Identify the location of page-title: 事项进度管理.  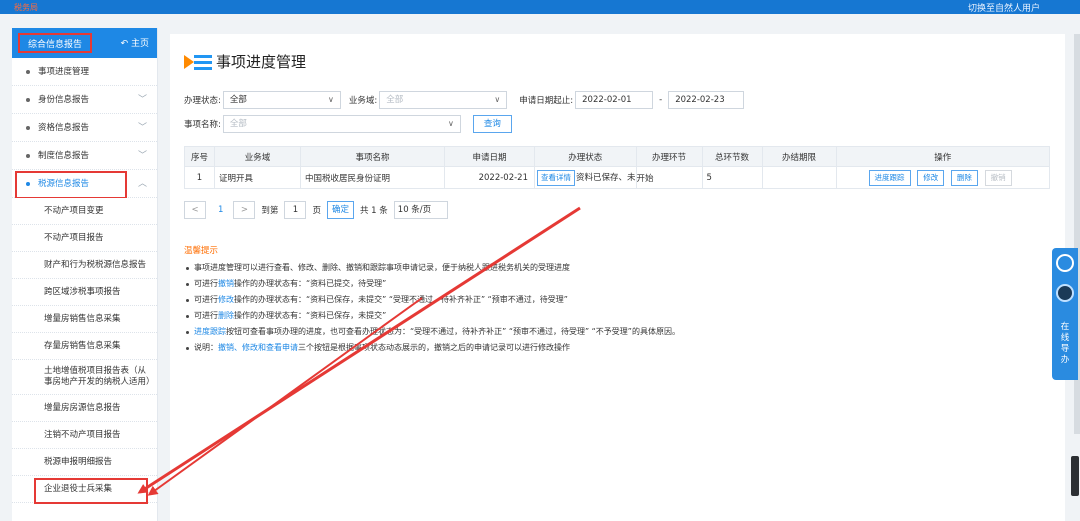
(245, 62).